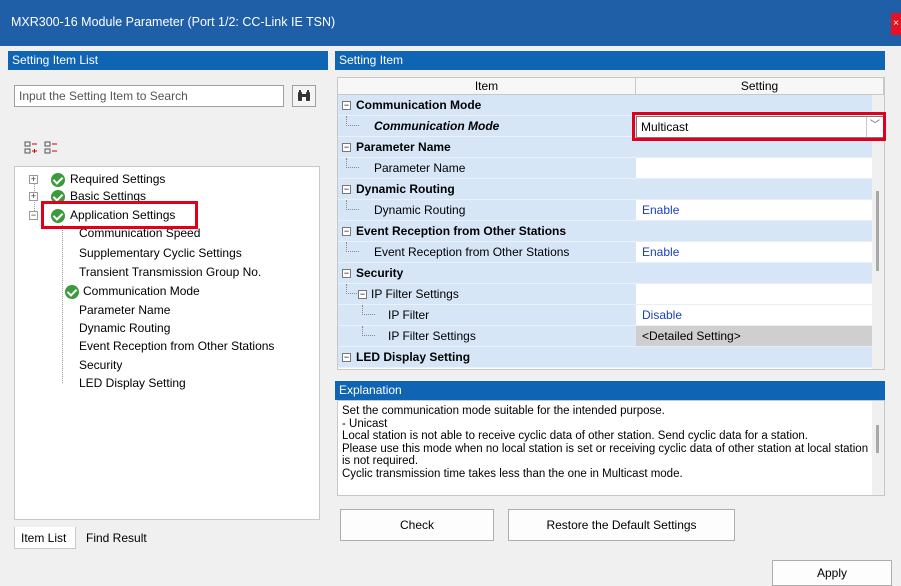 The height and width of the screenshot is (586, 901). What do you see at coordinates (760, 86) in the screenshot?
I see `column-header-setting: Setting` at bounding box center [760, 86].